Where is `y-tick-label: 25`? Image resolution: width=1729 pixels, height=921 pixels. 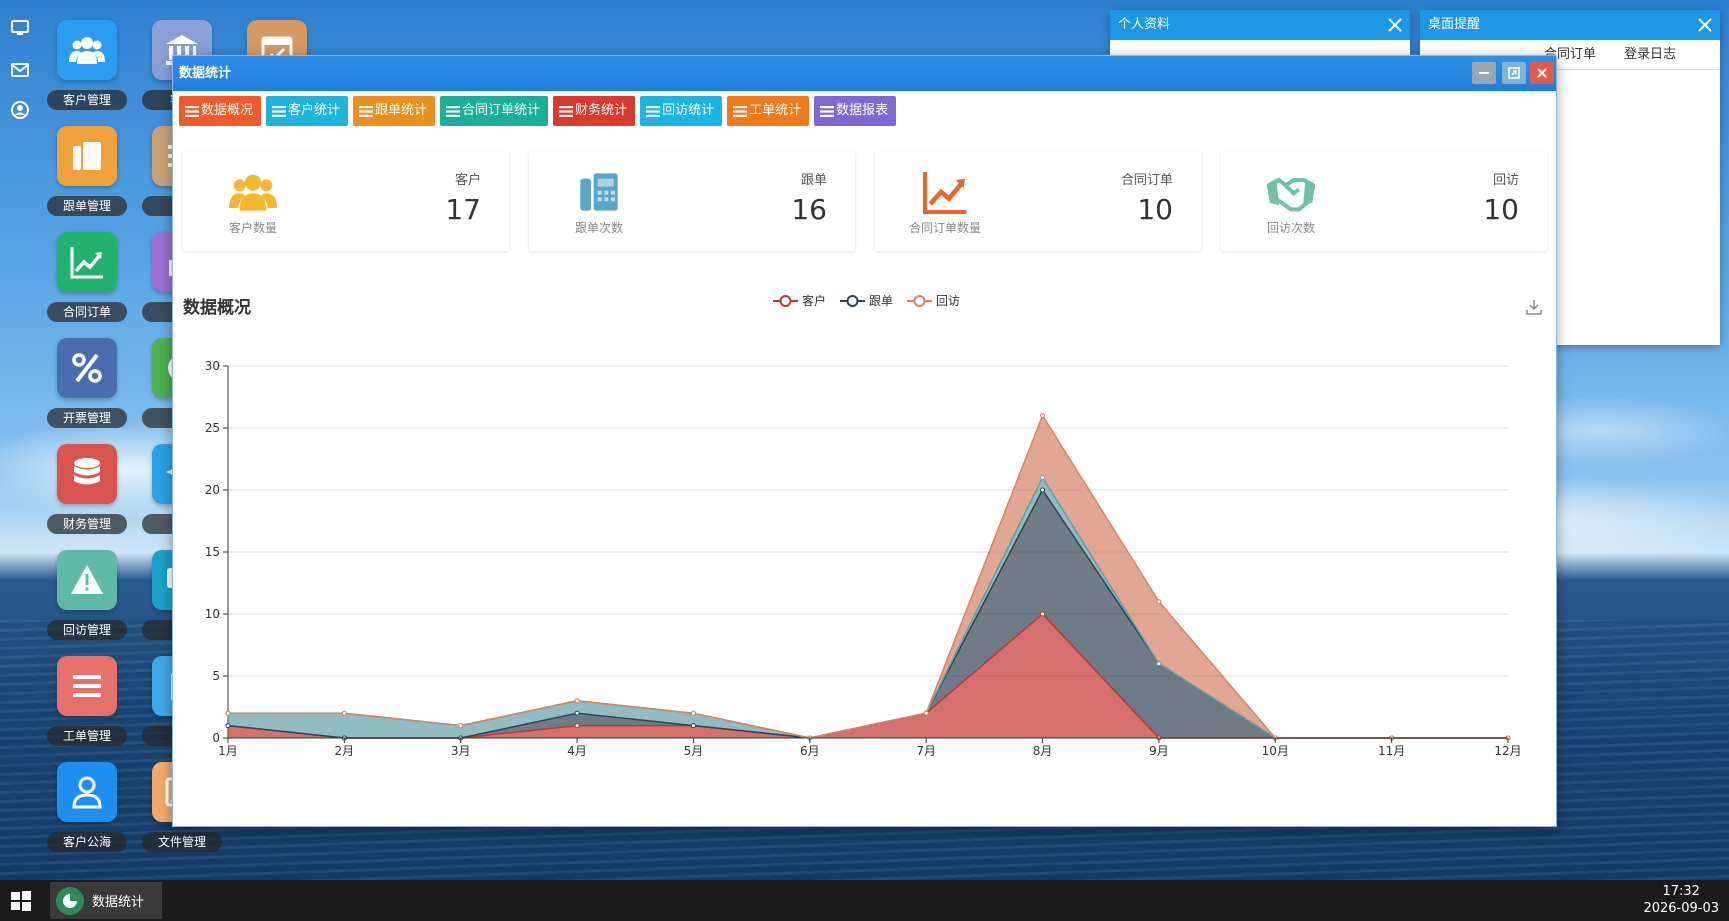
y-tick-label: 25 is located at coordinates (212, 428).